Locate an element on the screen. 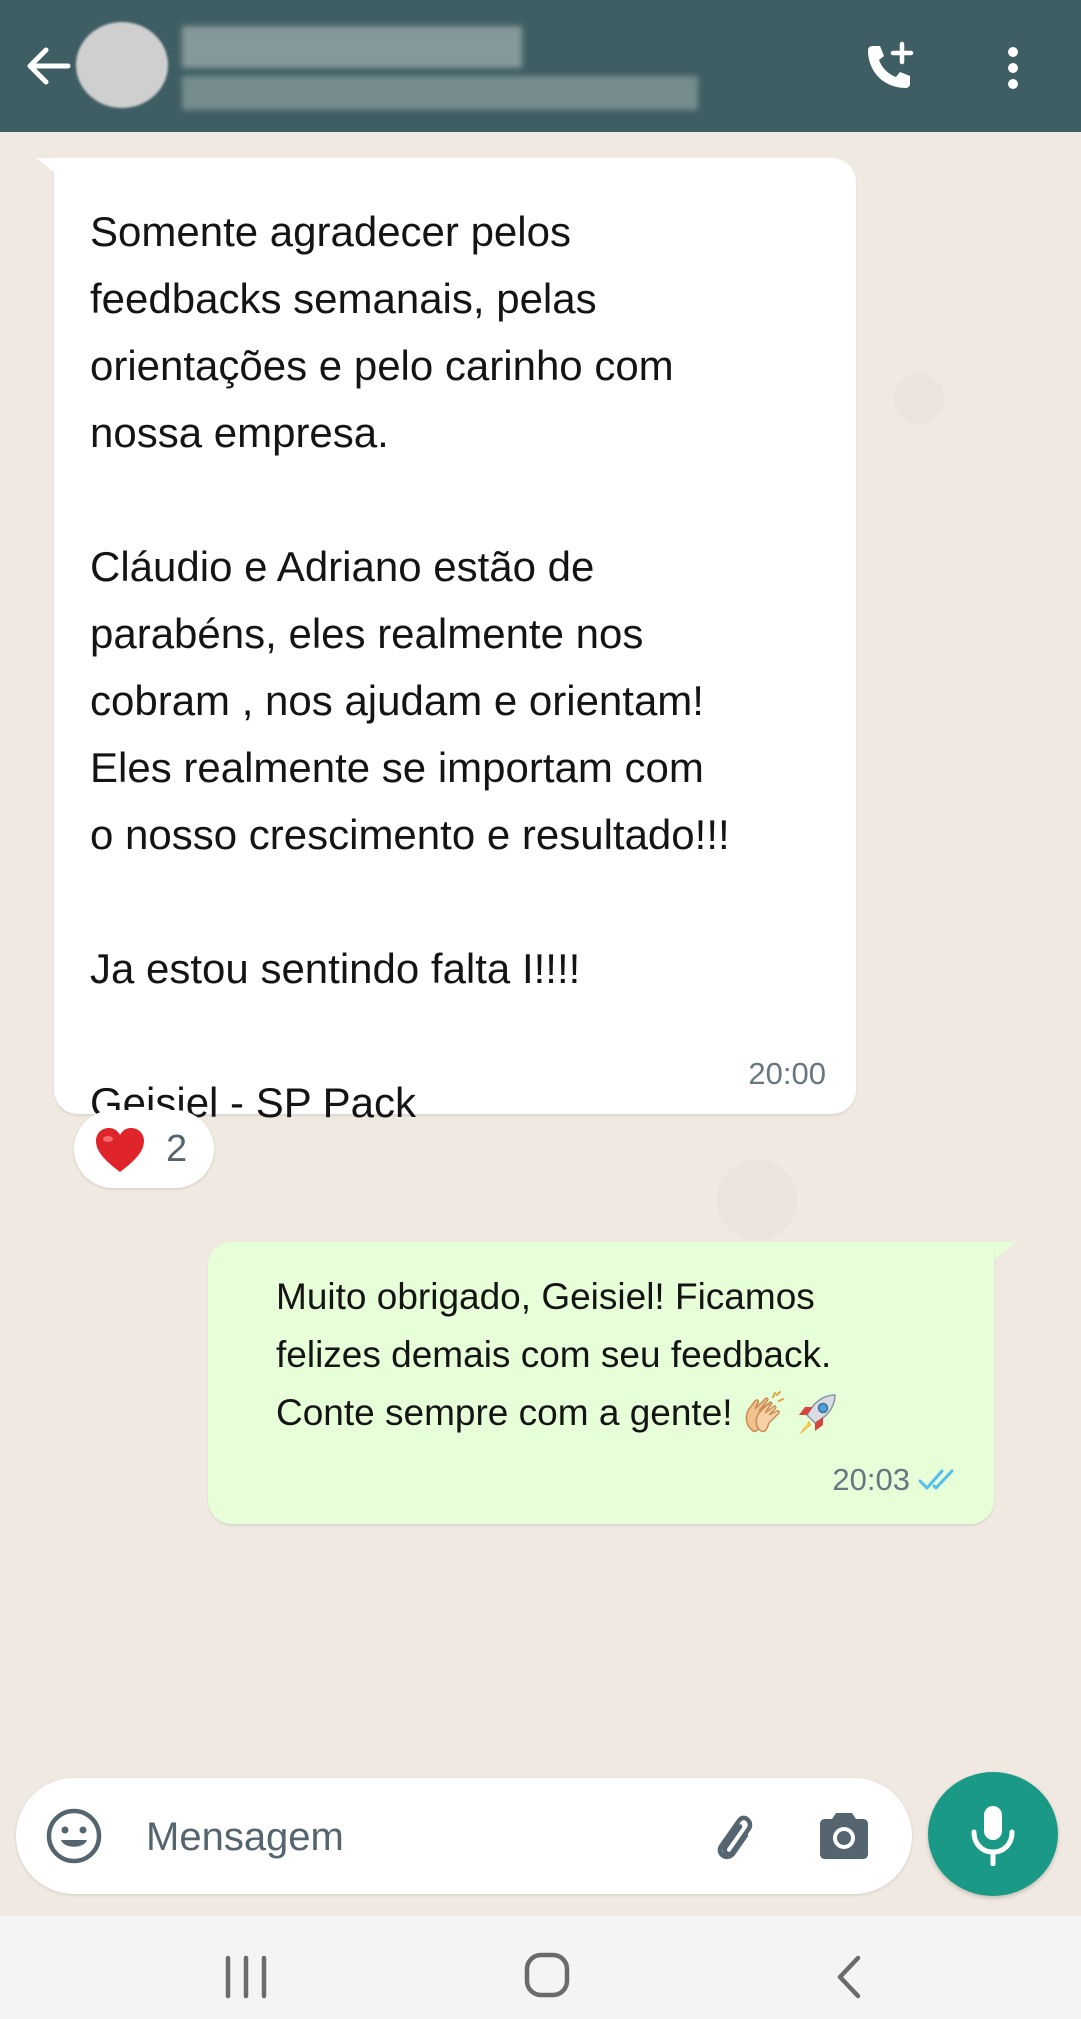 The image size is (1081, 2019). contact-status-redacted is located at coordinates (440, 93).